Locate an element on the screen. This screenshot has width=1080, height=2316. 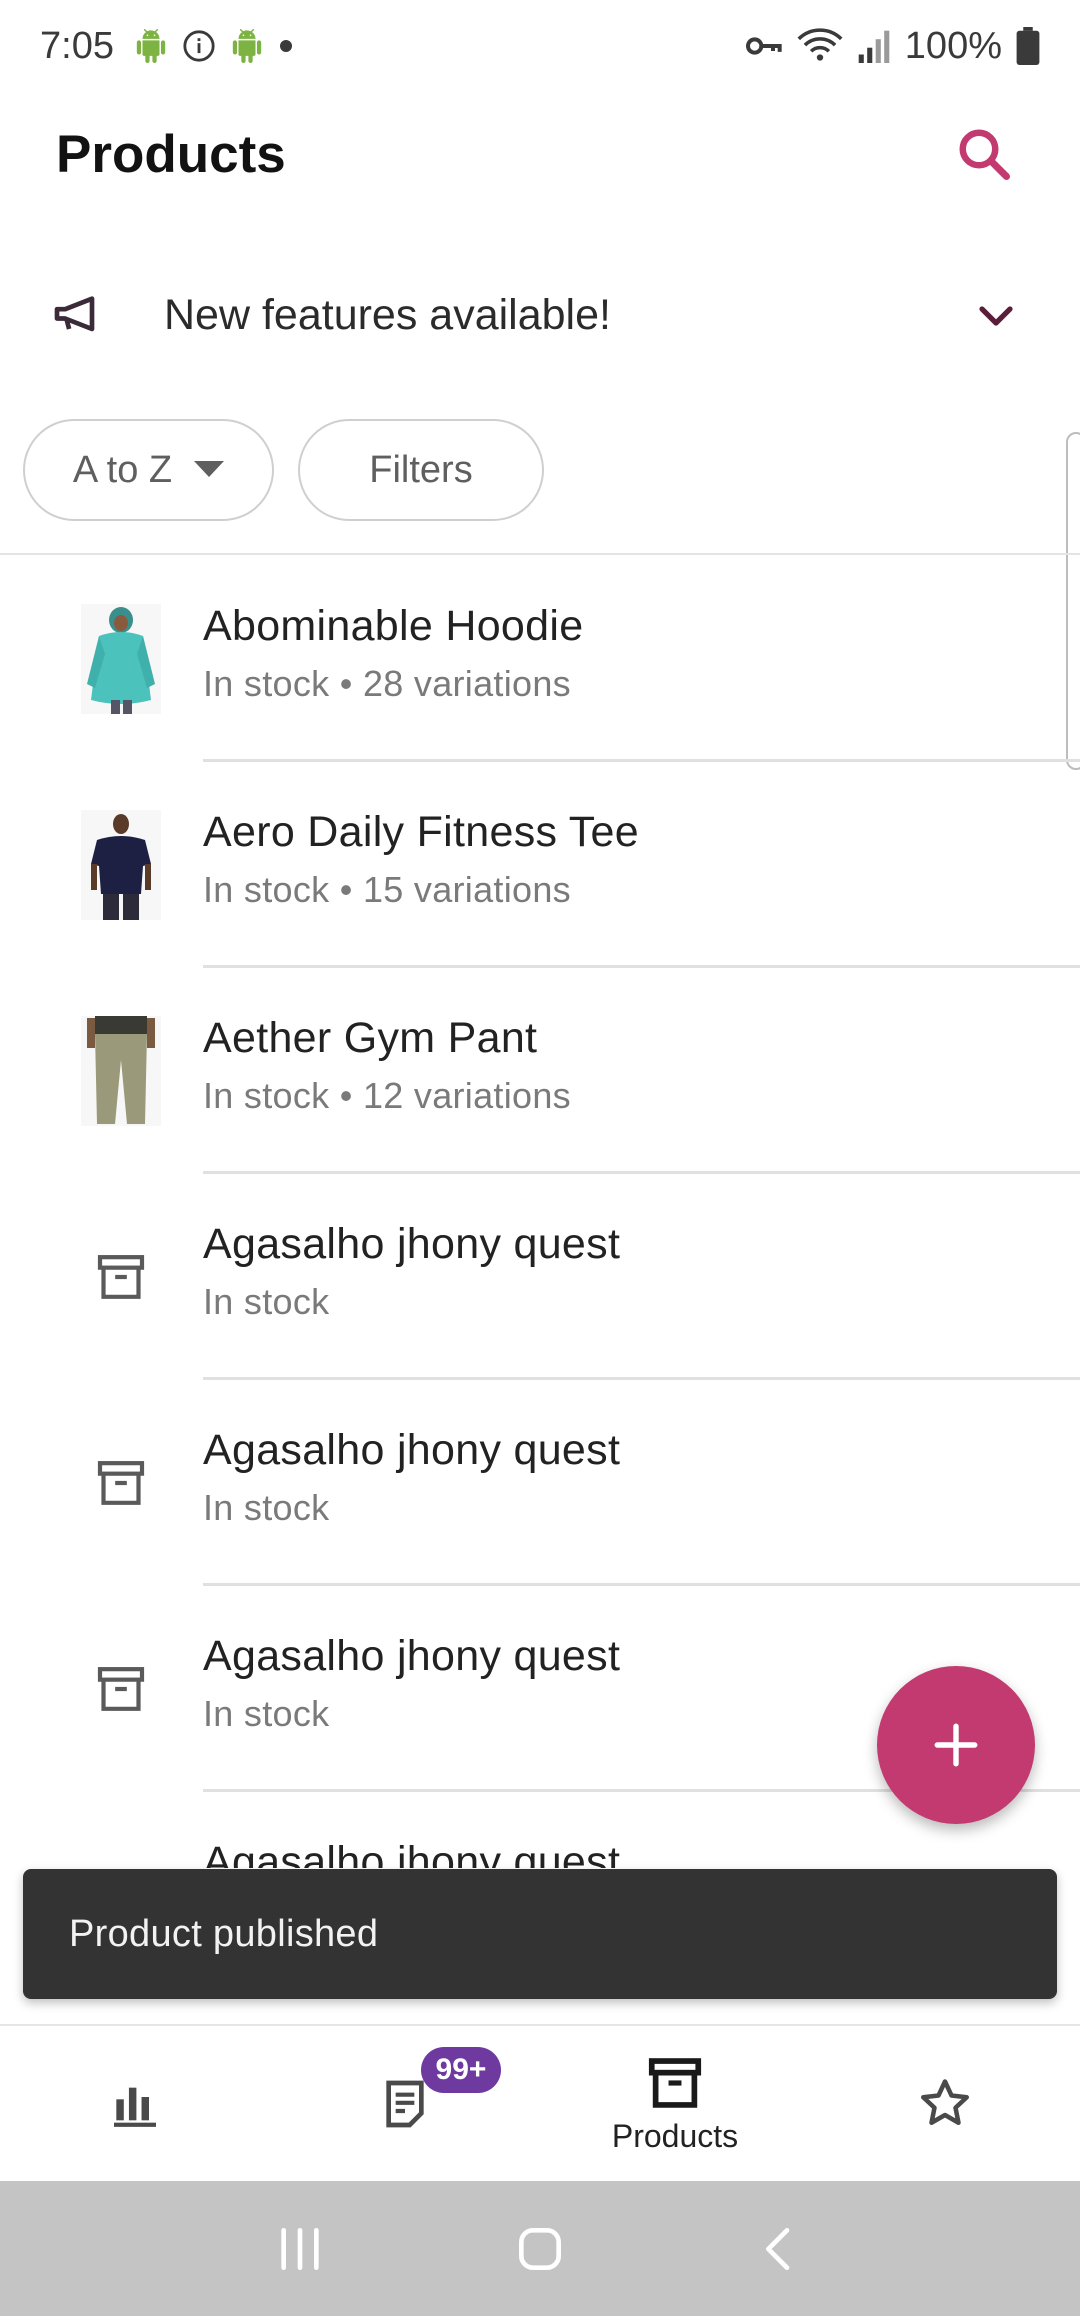
status-time: 7:05 is located at coordinates (77, 45).